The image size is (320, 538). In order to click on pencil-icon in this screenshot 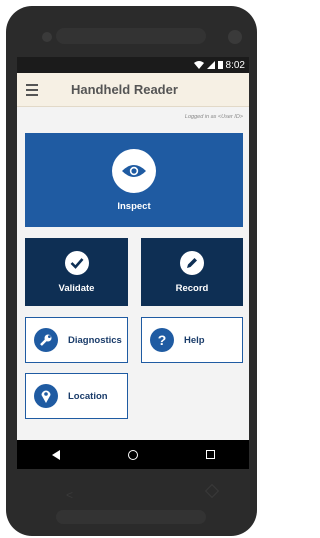, I will do `click(192, 262)`.